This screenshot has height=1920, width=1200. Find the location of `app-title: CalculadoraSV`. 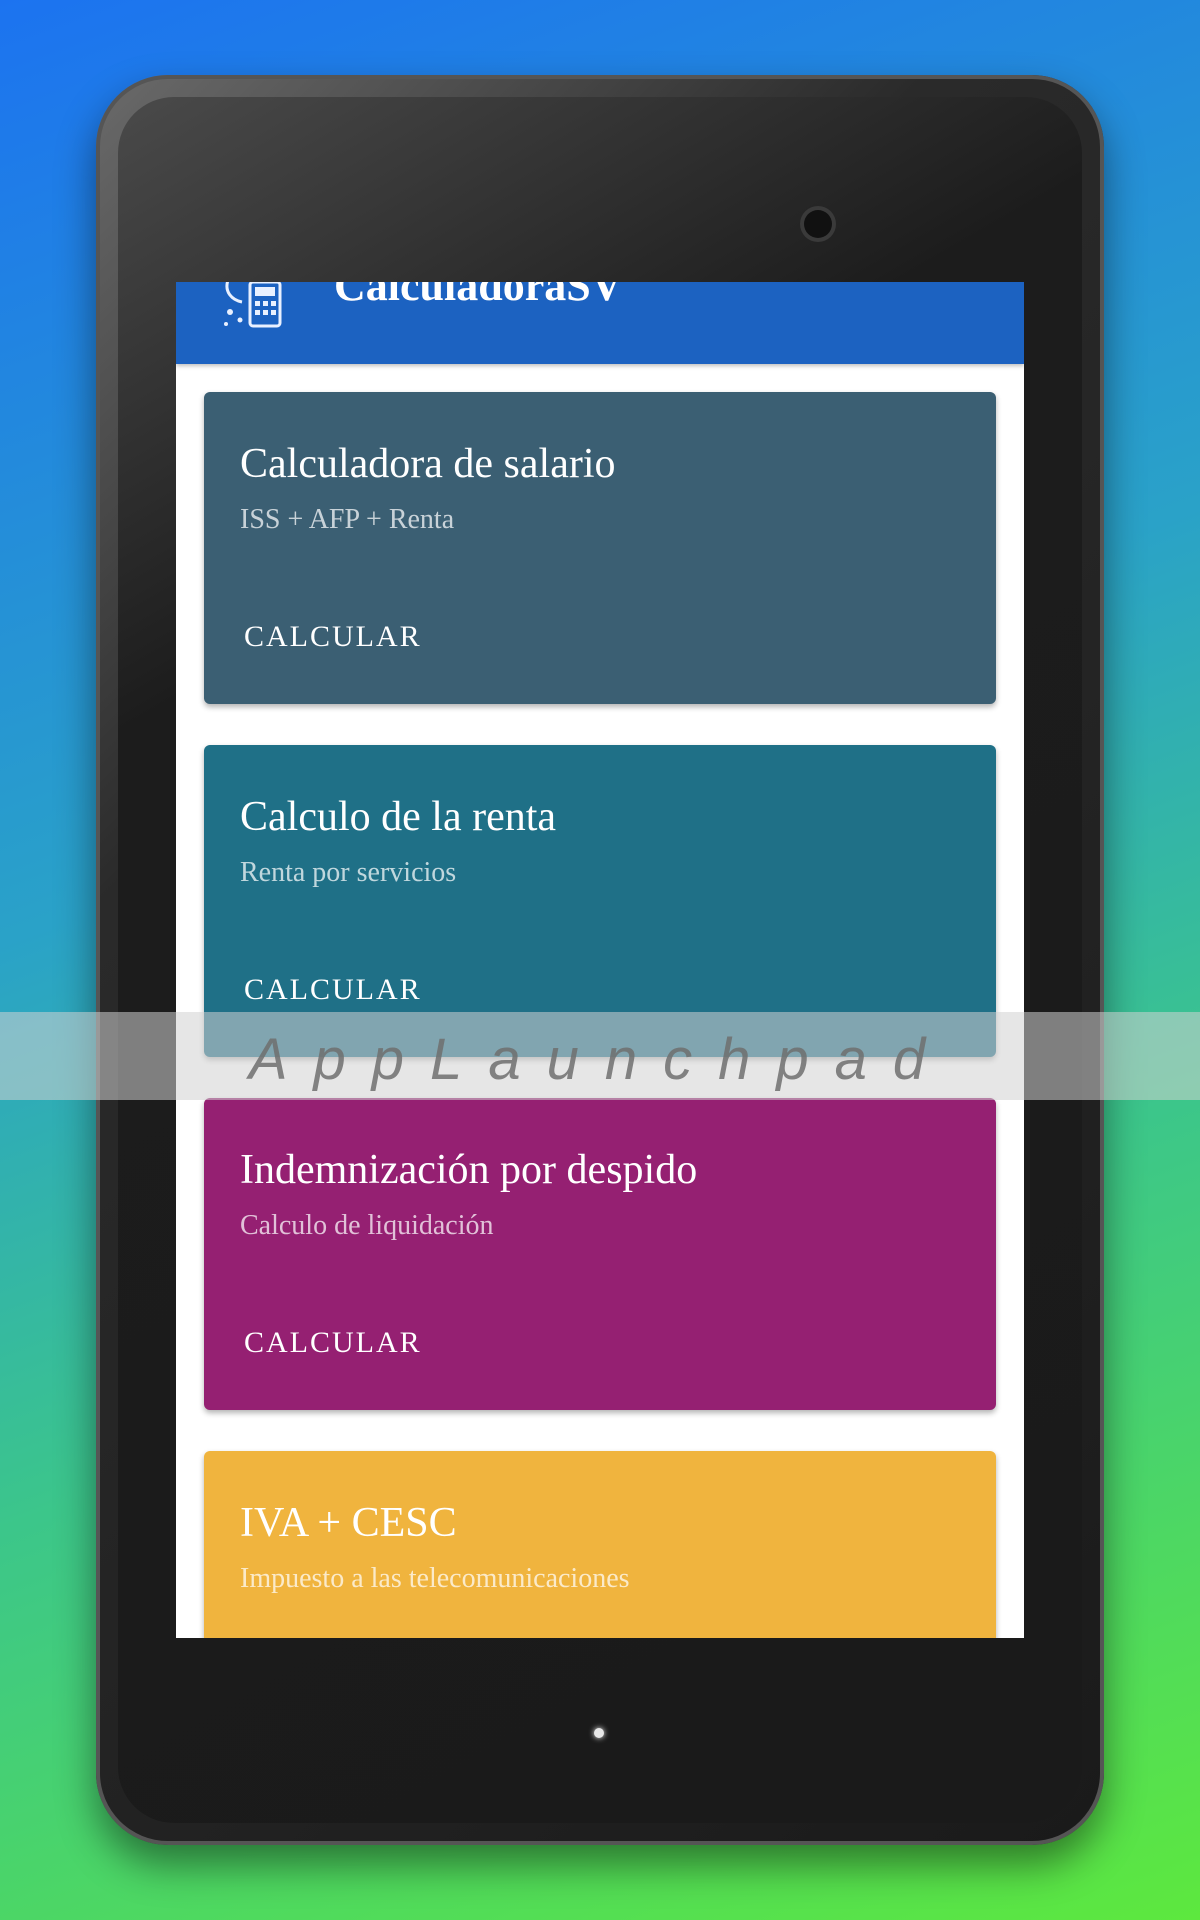

app-title: CalculadoraSV is located at coordinates (478, 296).